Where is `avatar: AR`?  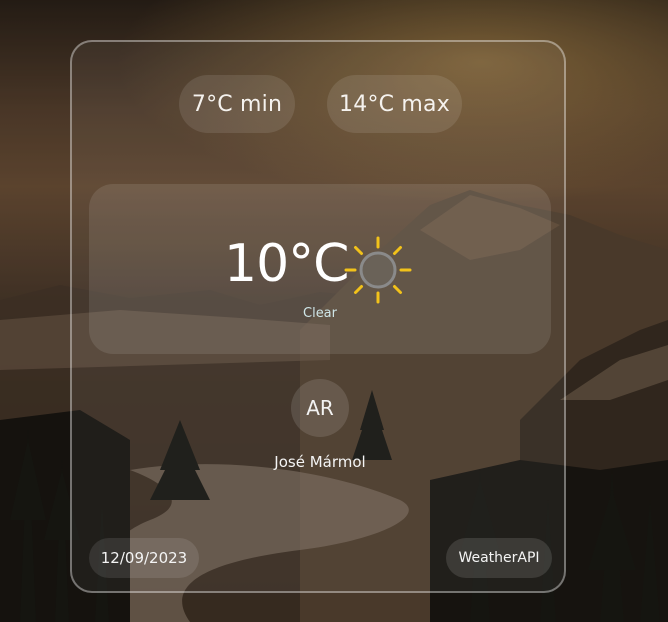 avatar: AR is located at coordinates (320, 408).